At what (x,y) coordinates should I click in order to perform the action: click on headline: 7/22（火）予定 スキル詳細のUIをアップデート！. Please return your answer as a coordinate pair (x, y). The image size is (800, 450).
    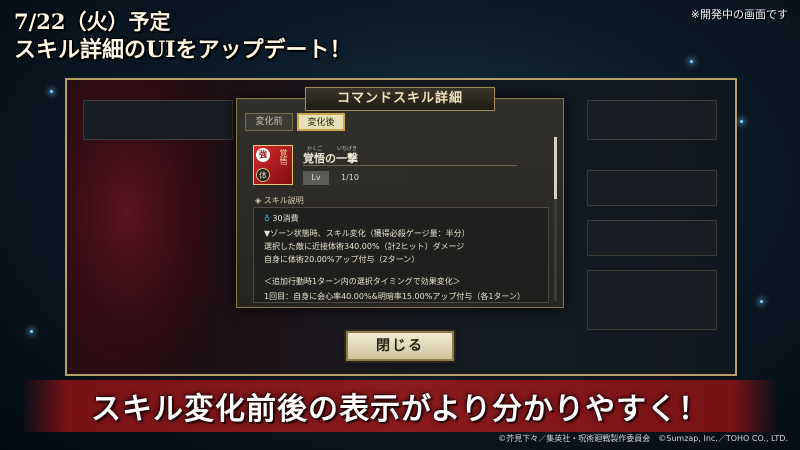
    Looking at the image, I should click on (182, 36).